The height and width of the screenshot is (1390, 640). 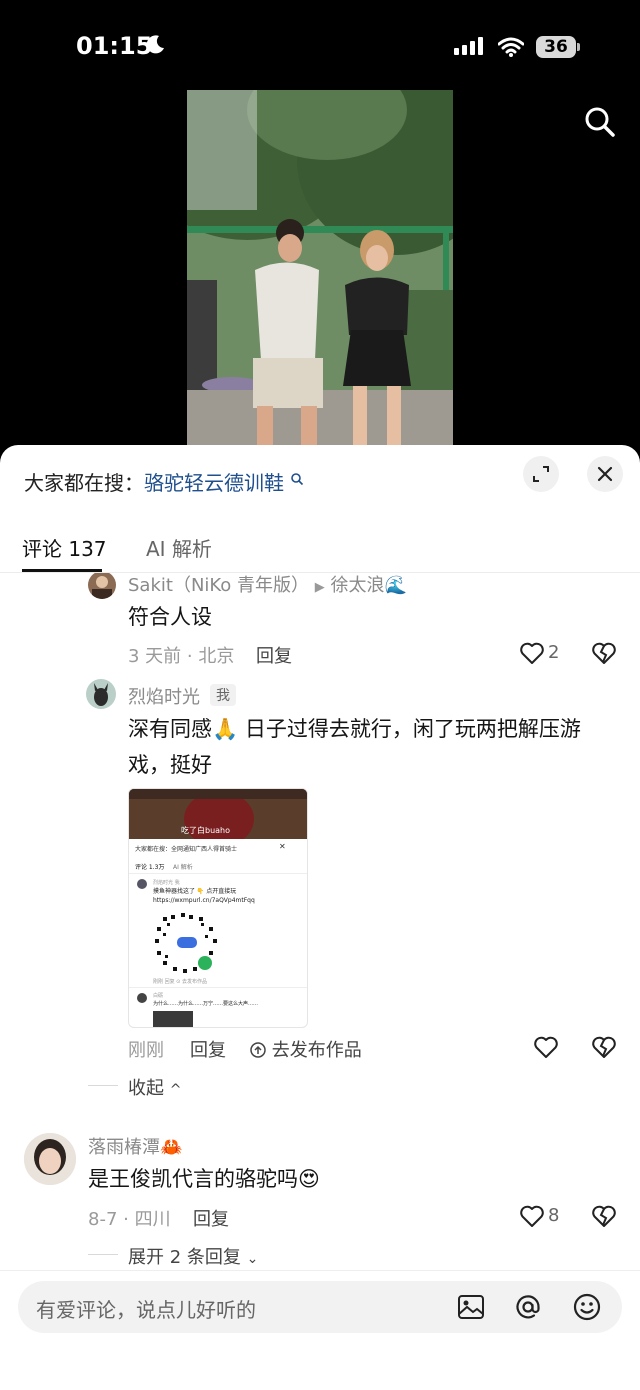 I want to click on comment-username: 落雨椿潭🦀, so click(x=135, y=1146).